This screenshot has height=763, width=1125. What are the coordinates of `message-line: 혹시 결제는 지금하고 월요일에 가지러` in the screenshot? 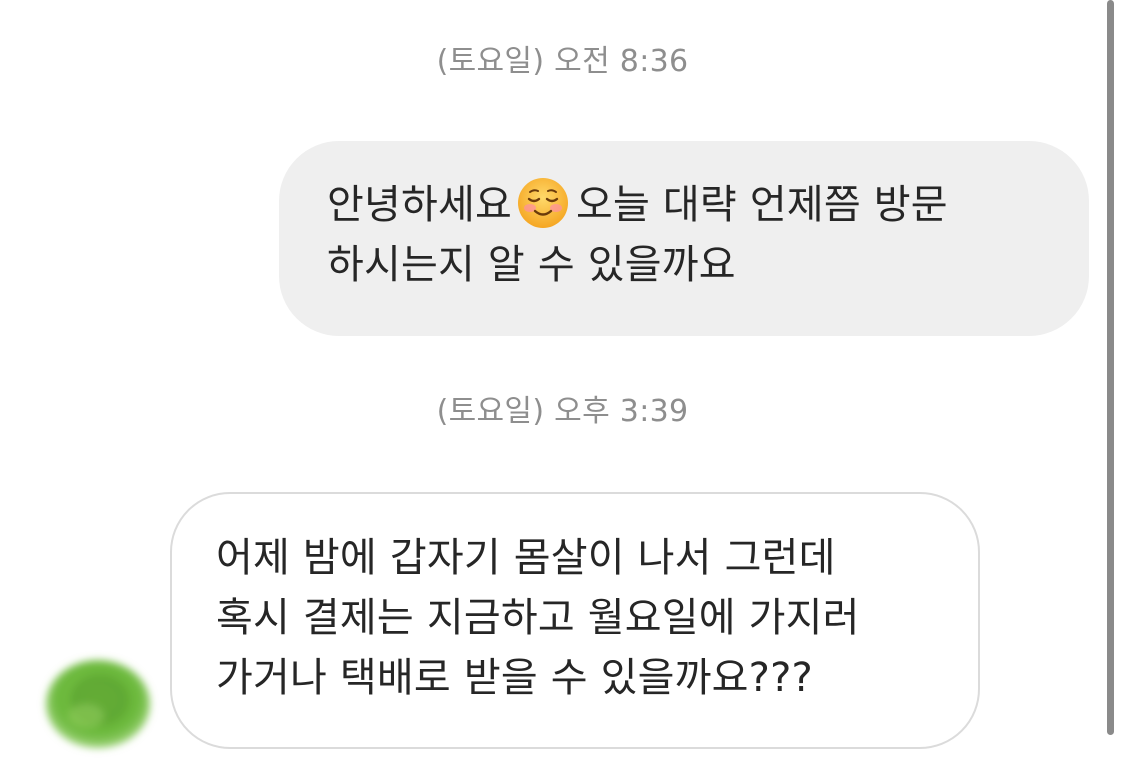 It's located at (538, 618).